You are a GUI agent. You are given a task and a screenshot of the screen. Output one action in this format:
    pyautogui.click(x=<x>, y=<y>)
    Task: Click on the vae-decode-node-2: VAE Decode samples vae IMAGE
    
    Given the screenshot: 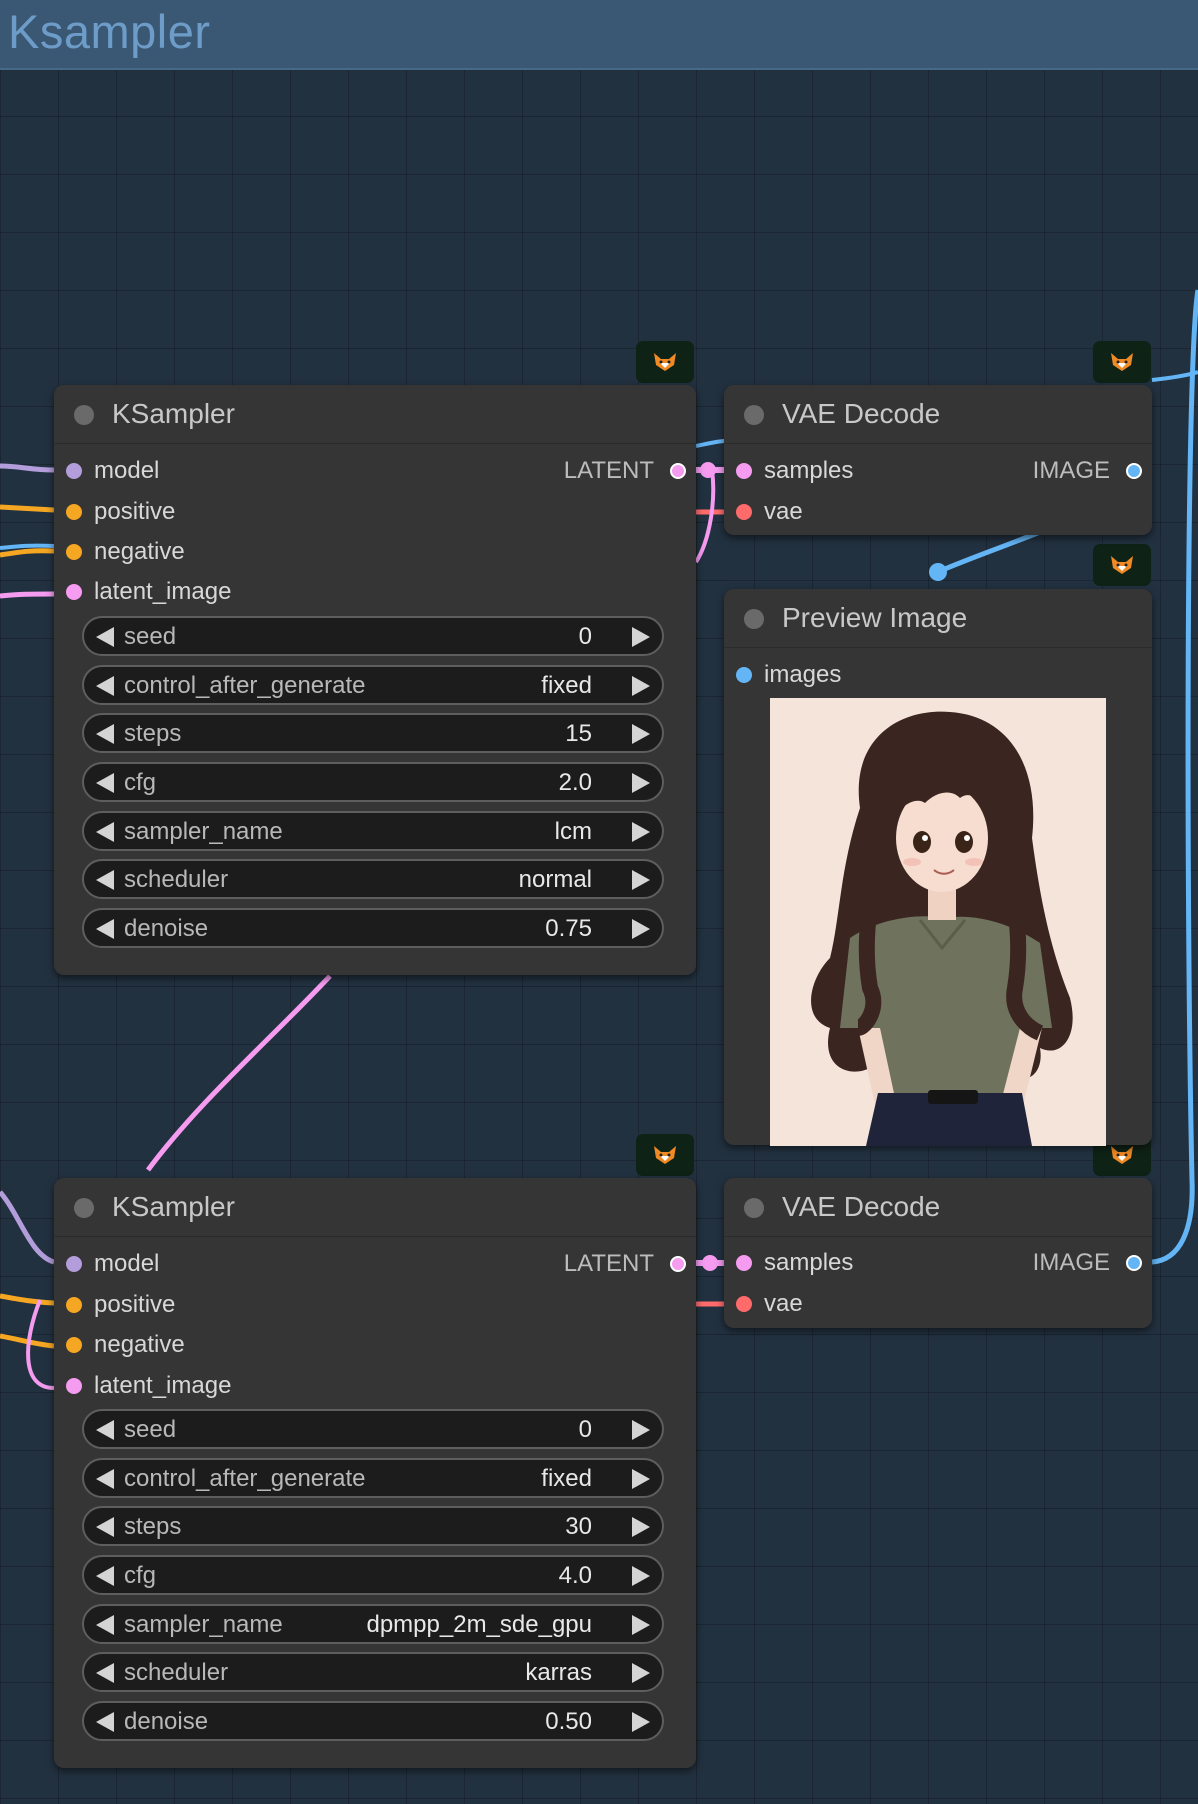 What is the action you would take?
    pyautogui.click(x=938, y=1253)
    